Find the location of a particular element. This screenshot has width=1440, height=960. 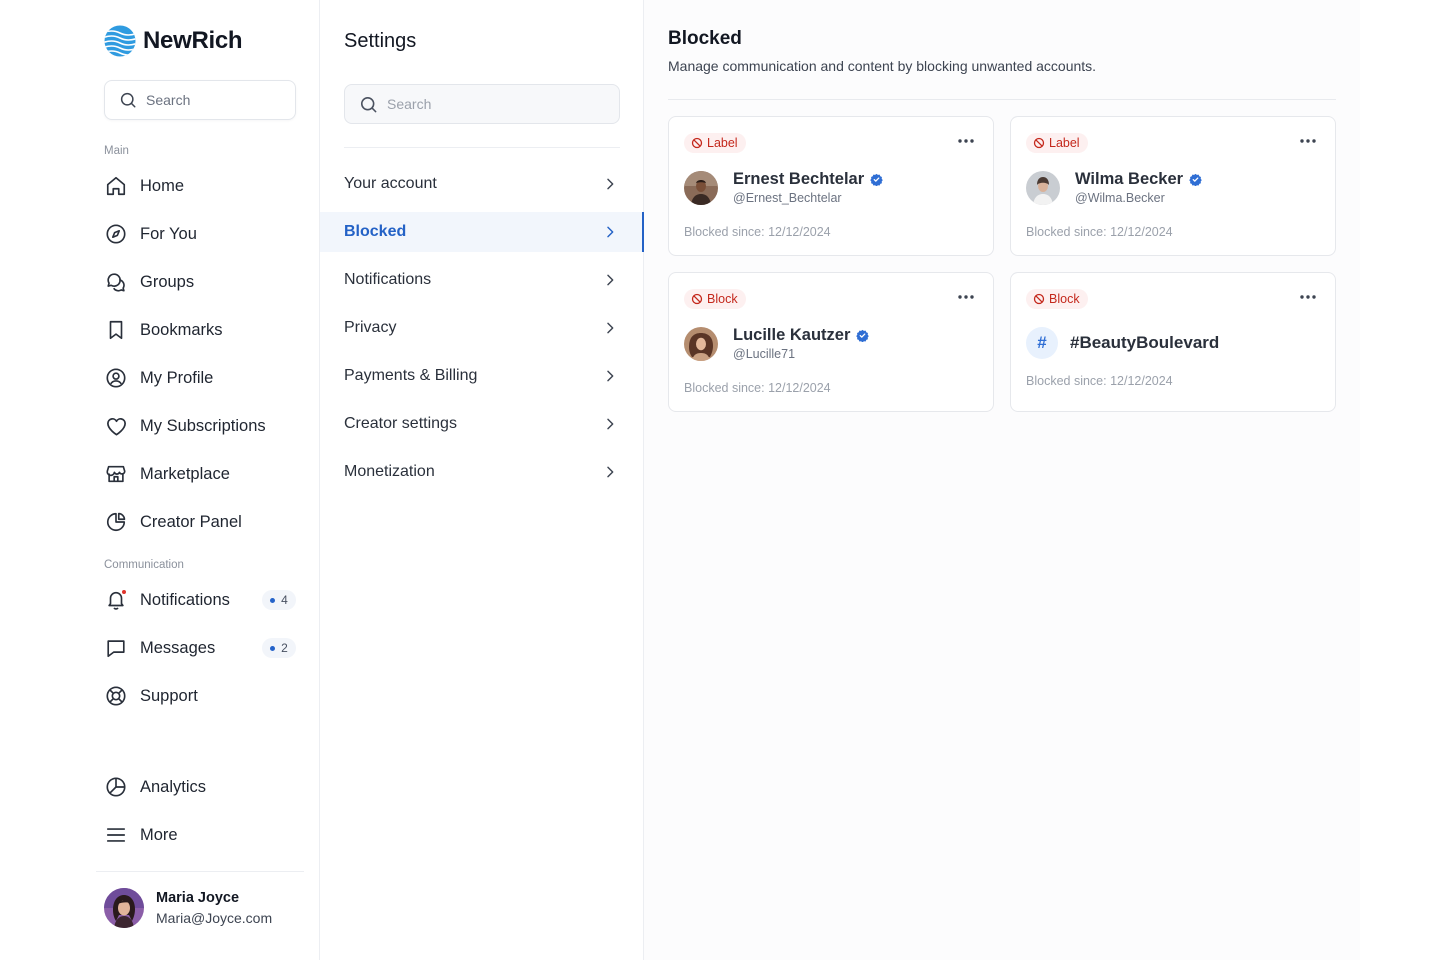

nav-item-groups: Groups is located at coordinates (200, 282).